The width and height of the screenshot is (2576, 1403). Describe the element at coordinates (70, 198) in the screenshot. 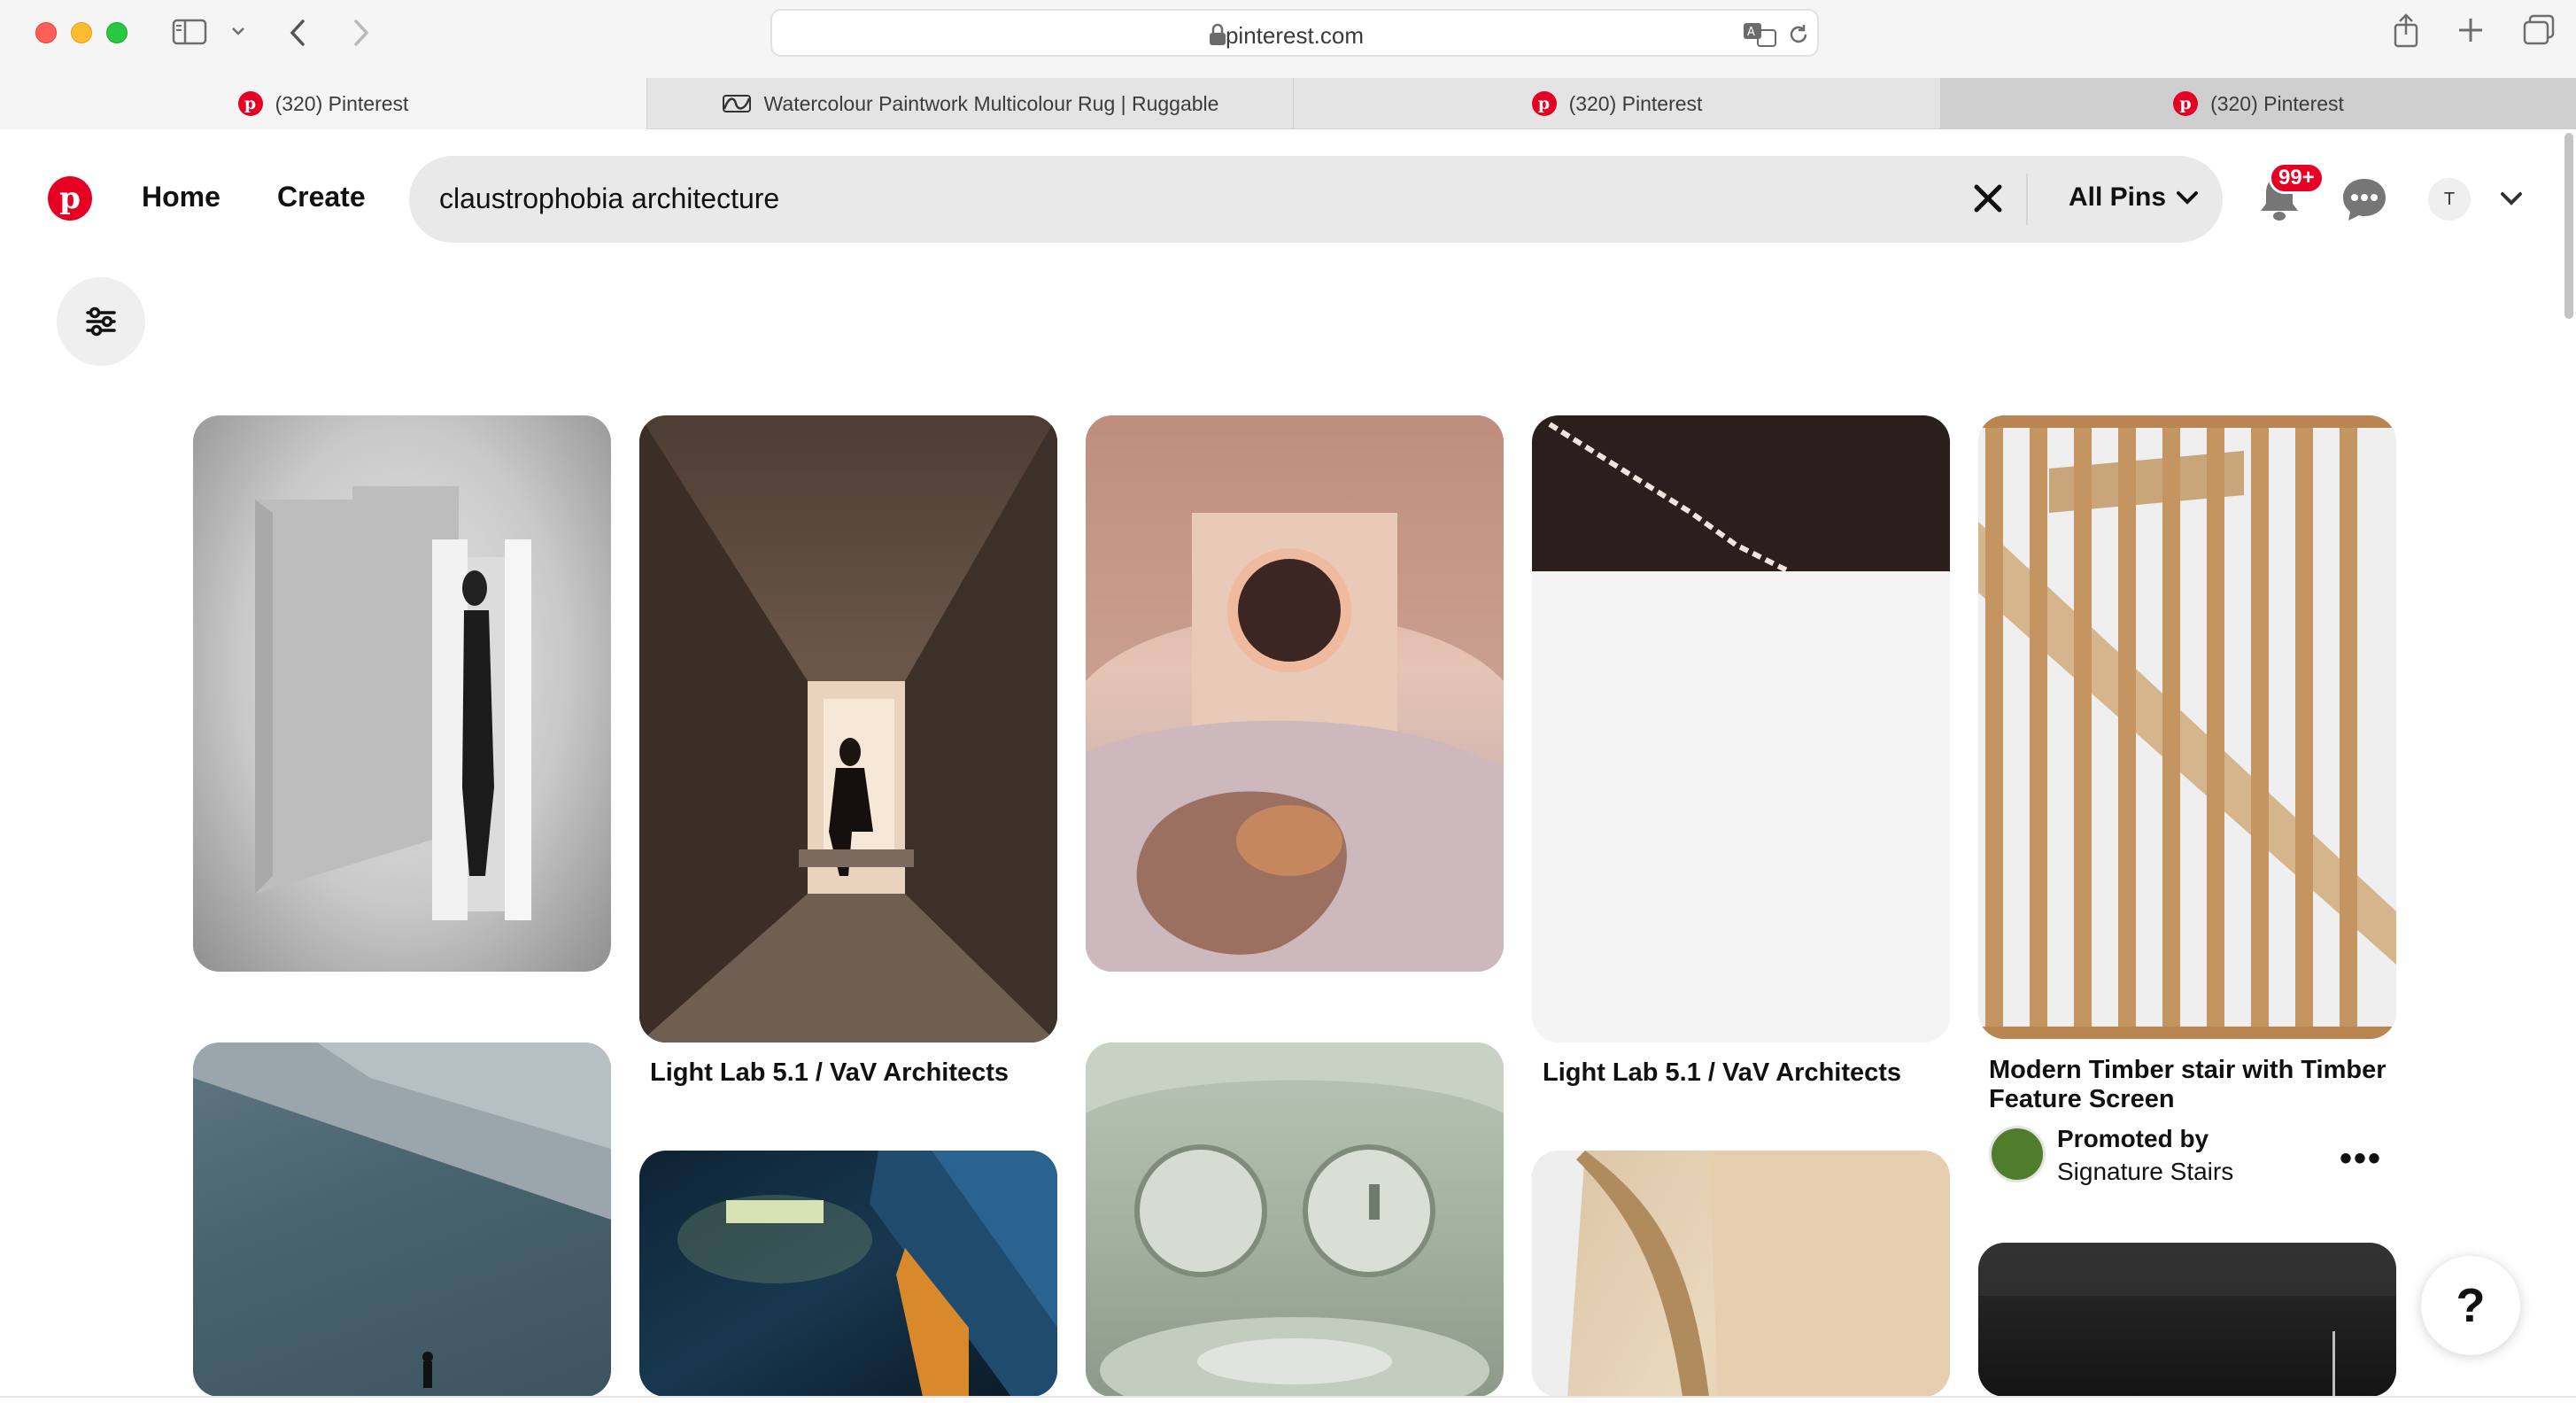

I see `pinterest-logo: p` at that location.